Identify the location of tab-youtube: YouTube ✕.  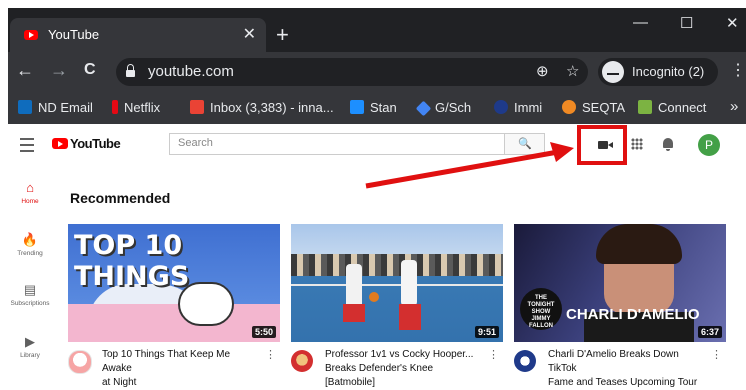
(138, 35).